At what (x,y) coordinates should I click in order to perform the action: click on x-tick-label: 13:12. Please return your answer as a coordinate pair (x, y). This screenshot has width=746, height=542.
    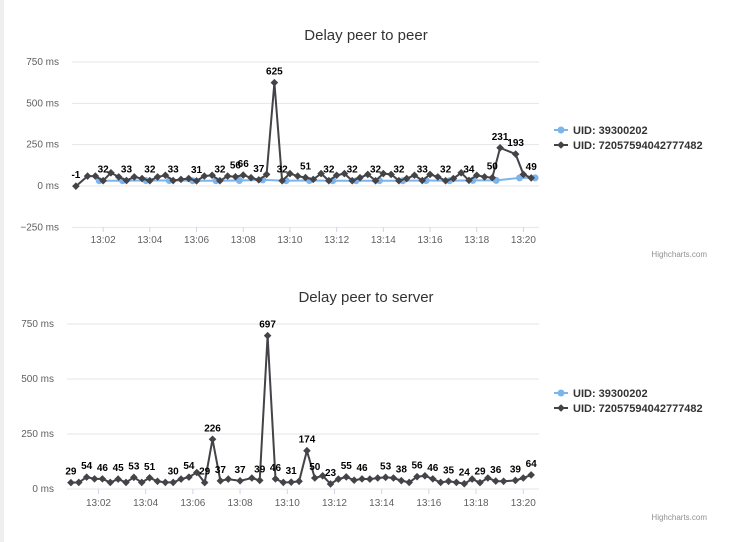
    Looking at the image, I should click on (334, 503).